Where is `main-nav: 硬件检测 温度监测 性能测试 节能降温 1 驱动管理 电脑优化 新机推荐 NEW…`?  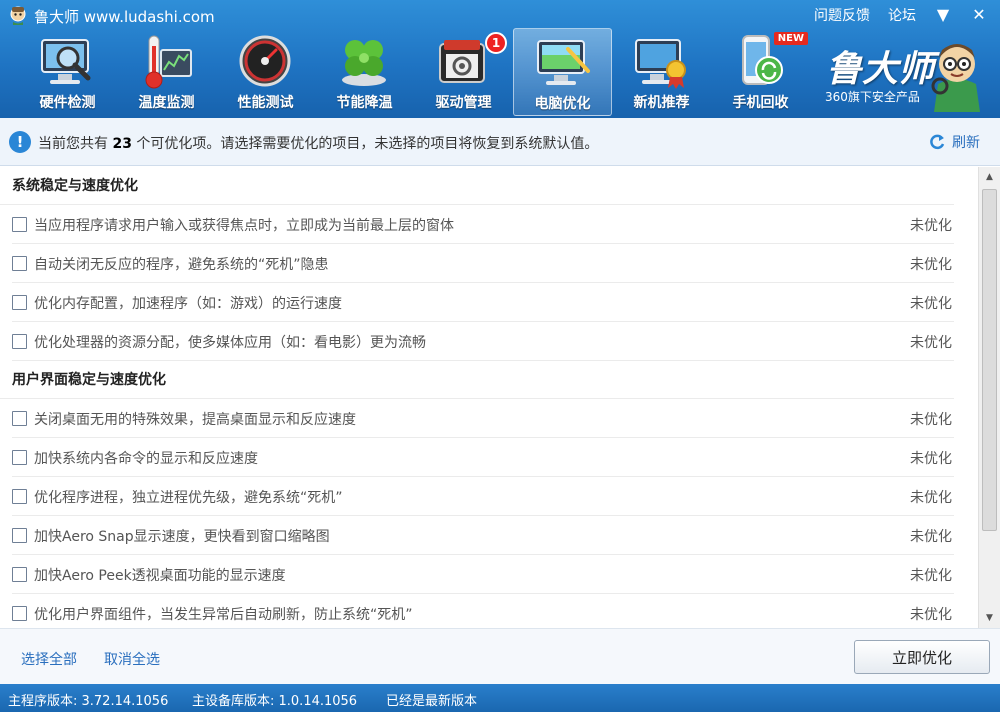 main-nav: 硬件检测 温度监测 性能测试 节能降温 1 驱动管理 电脑优化 新机推荐 NEW… is located at coordinates (414, 72).